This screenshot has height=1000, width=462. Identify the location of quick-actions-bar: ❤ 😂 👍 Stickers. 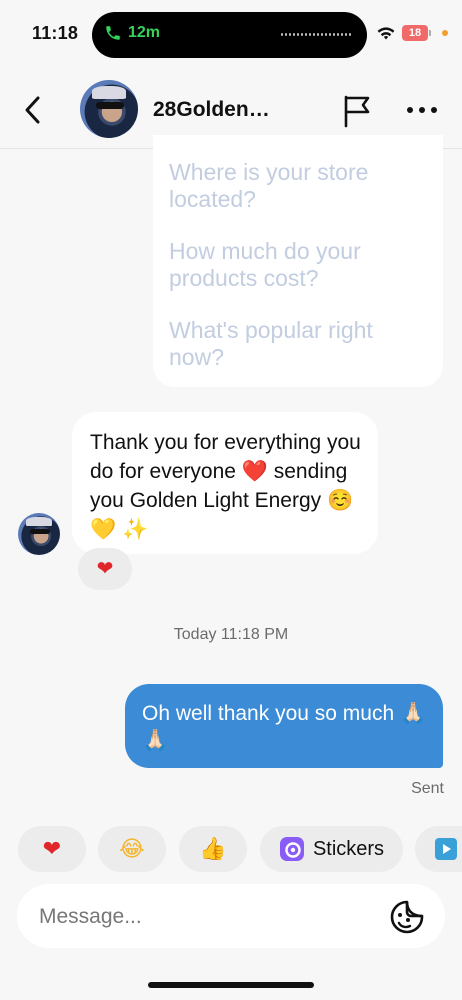
(240, 850).